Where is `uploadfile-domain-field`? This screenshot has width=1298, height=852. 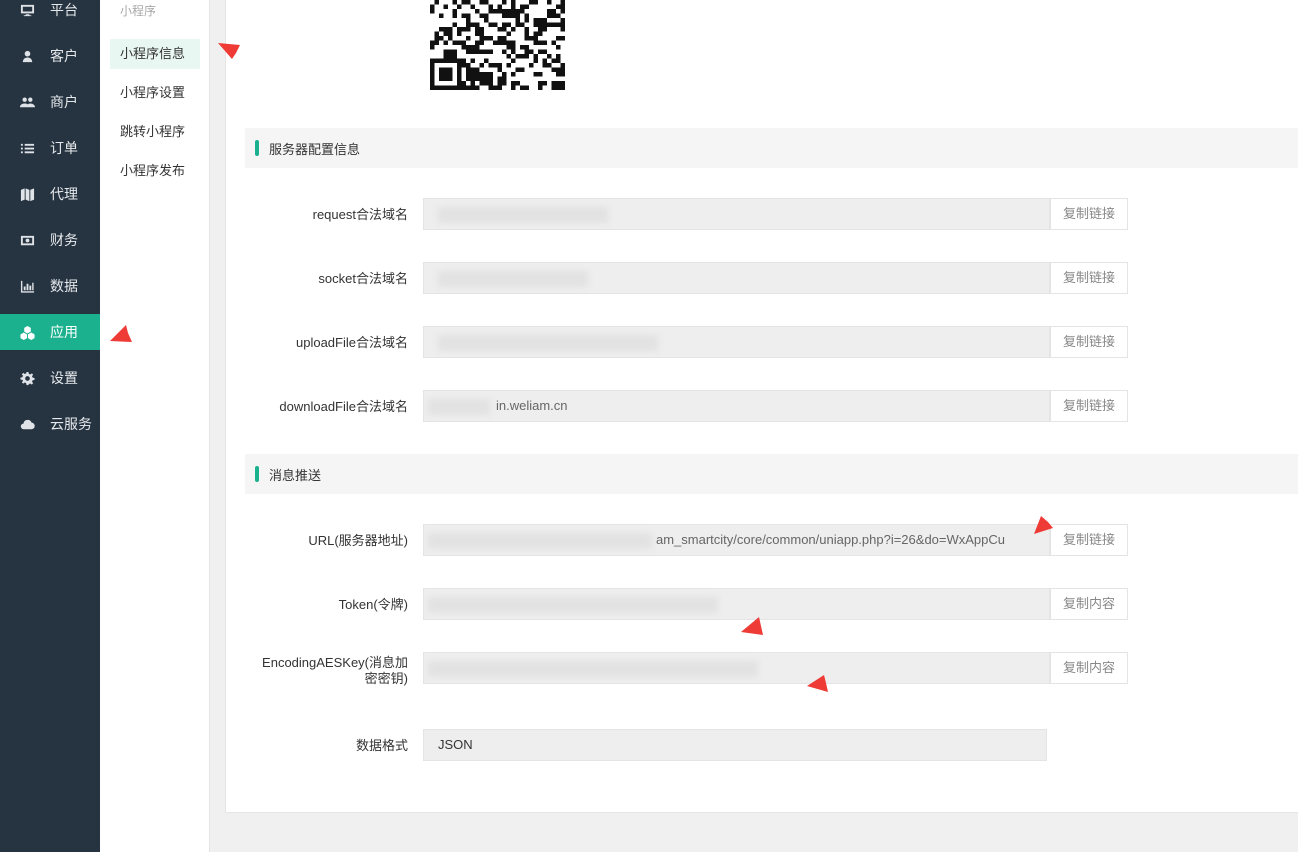
uploadfile-domain-field is located at coordinates (736, 342).